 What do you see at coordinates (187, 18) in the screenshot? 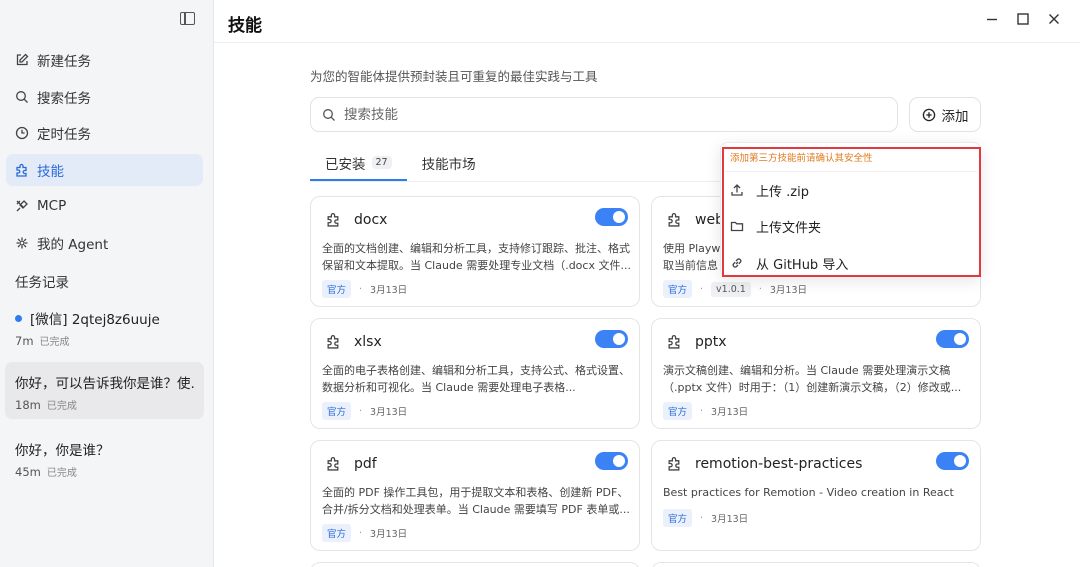
I see `sidebar-toggle-icon` at bounding box center [187, 18].